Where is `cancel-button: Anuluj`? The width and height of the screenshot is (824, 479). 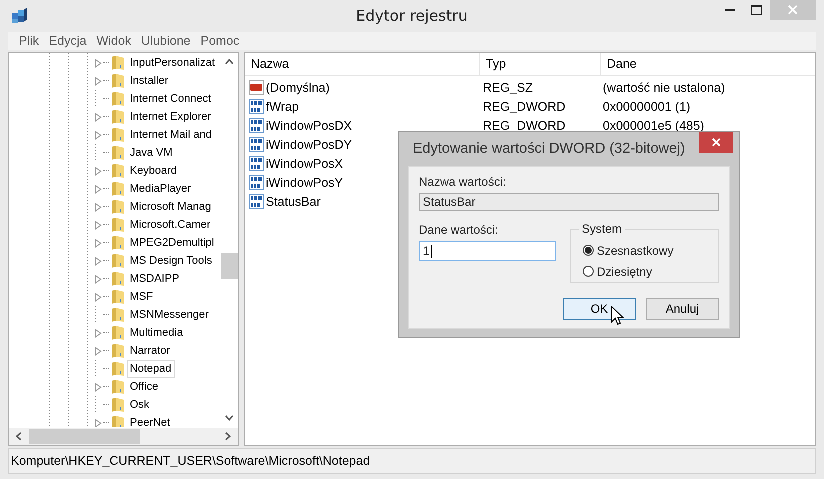 cancel-button: Anuluj is located at coordinates (682, 309).